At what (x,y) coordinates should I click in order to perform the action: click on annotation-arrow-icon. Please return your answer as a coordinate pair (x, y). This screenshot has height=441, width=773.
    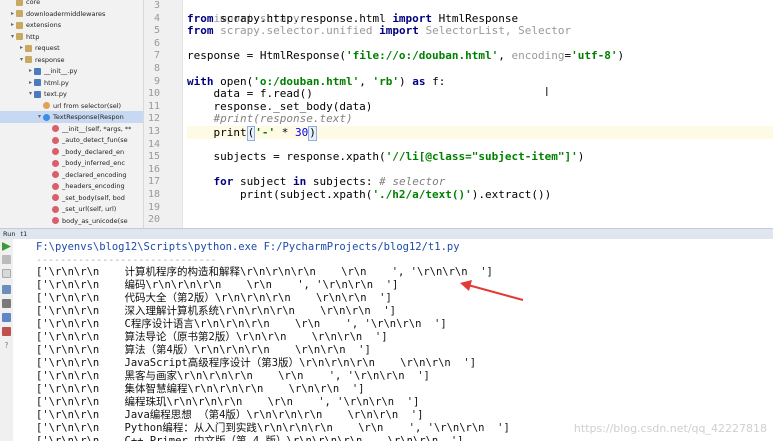
    Looking at the image, I should click on (492, 290).